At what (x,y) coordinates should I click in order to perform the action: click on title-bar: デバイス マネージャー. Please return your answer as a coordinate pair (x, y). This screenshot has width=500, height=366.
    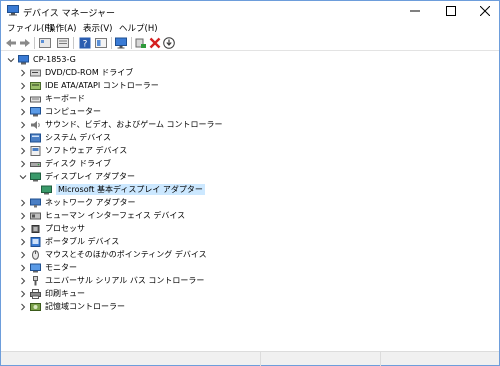
    Looking at the image, I should click on (250, 11).